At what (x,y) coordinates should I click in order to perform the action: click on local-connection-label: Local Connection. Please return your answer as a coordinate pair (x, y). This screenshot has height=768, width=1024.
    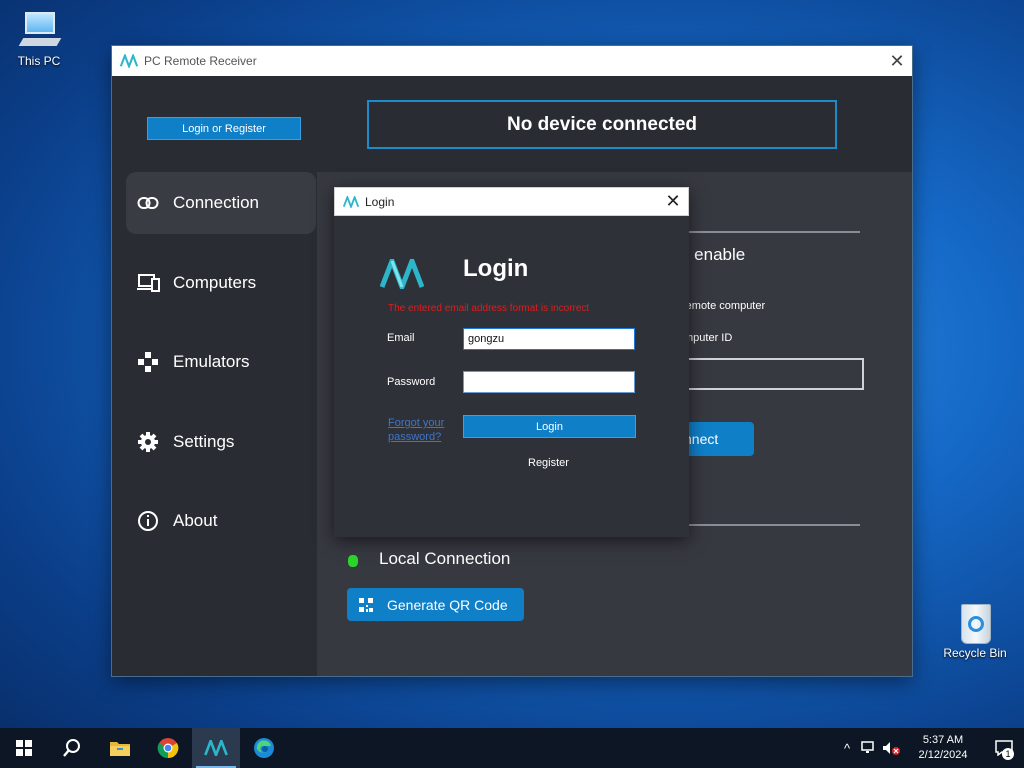
    Looking at the image, I should click on (445, 558).